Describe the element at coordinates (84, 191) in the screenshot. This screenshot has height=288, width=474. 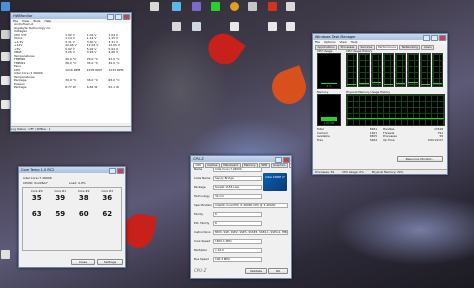
I see `core-header: Core #2` at that location.